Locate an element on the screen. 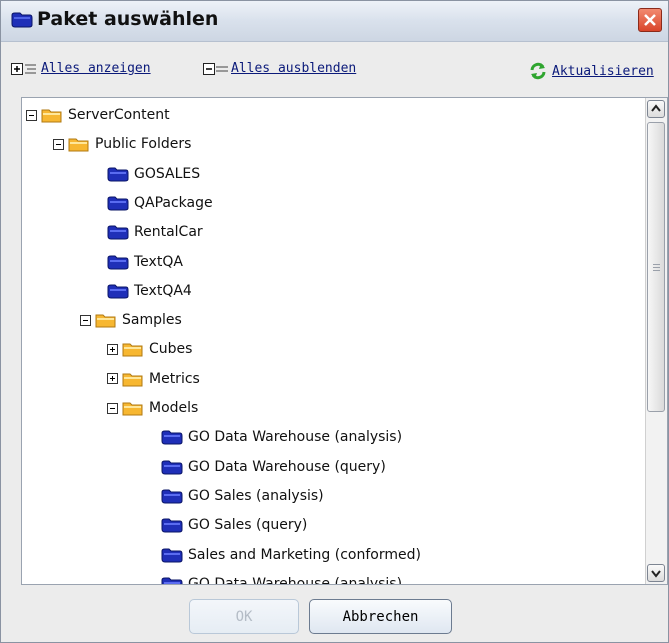 This screenshot has height=643, width=669. tree-item-label: RentalCar is located at coordinates (168, 232).